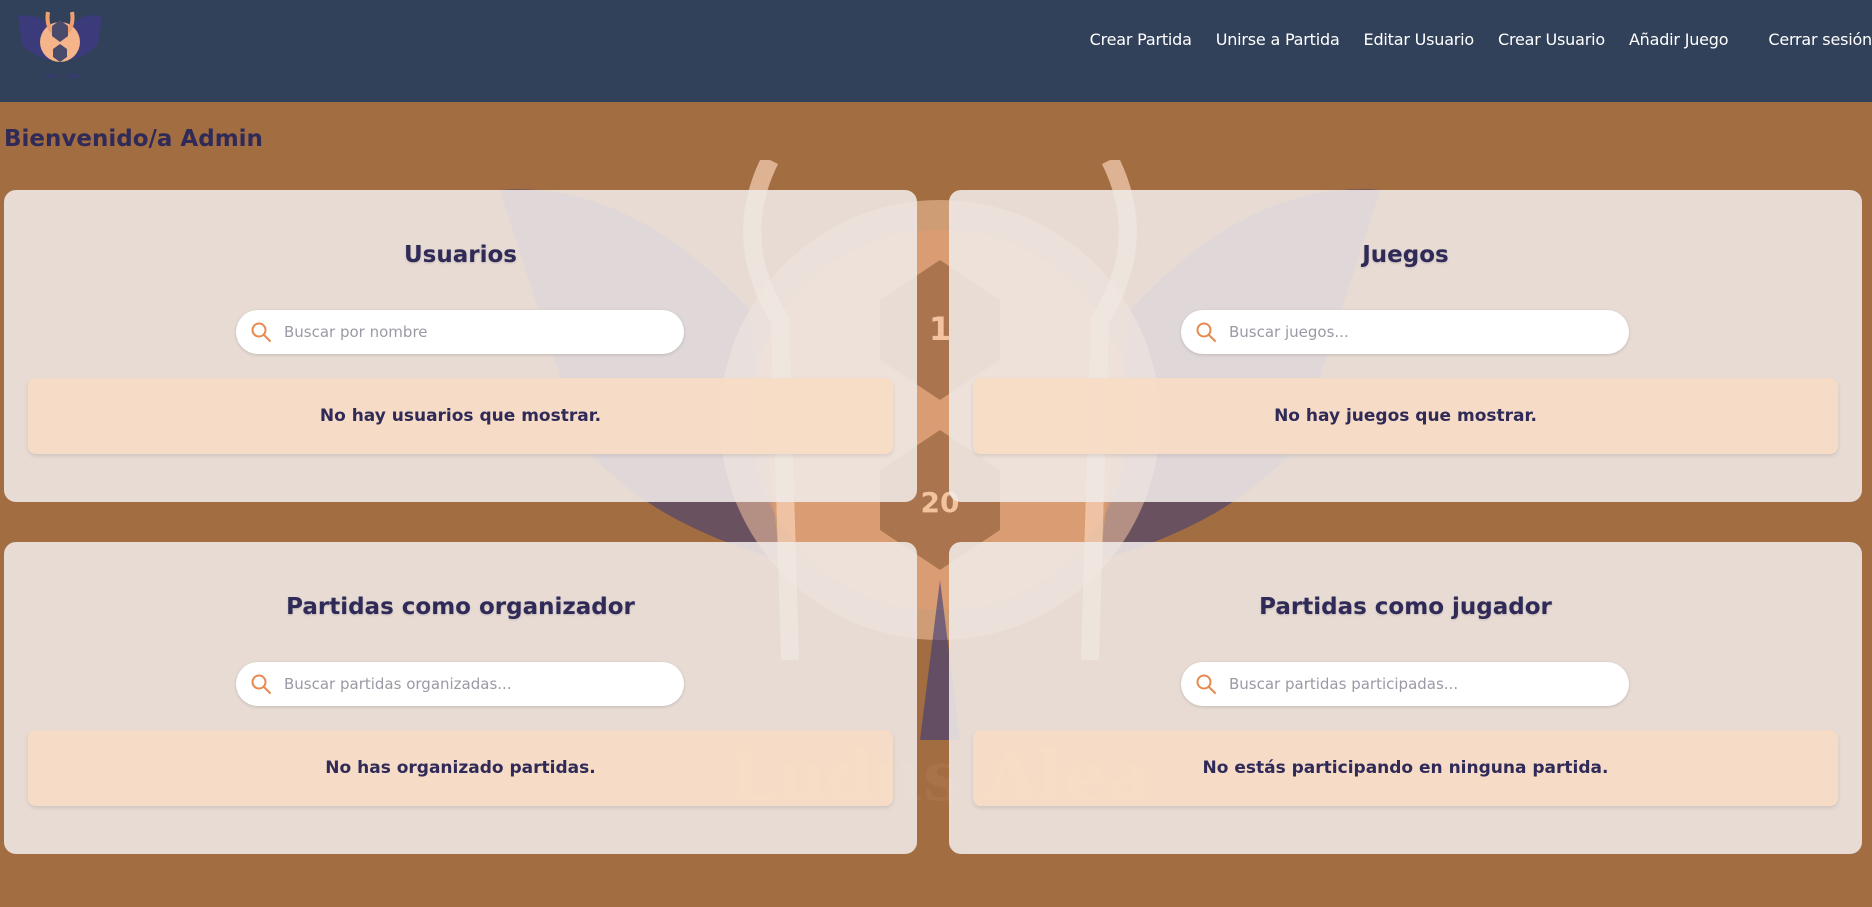 The width and height of the screenshot is (1872, 907). I want to click on player-search, so click(1405, 684).